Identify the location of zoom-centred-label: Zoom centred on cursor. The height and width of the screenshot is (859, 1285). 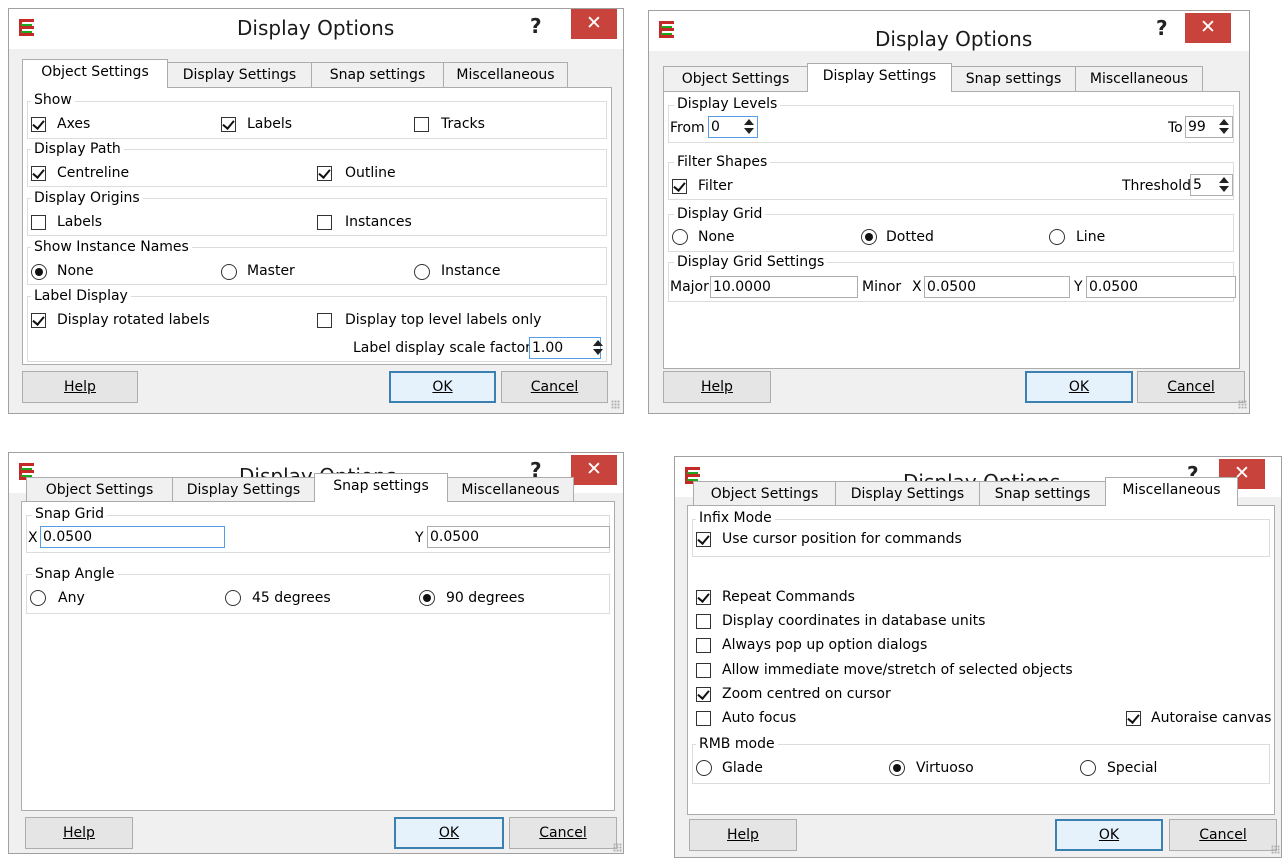
(806, 694).